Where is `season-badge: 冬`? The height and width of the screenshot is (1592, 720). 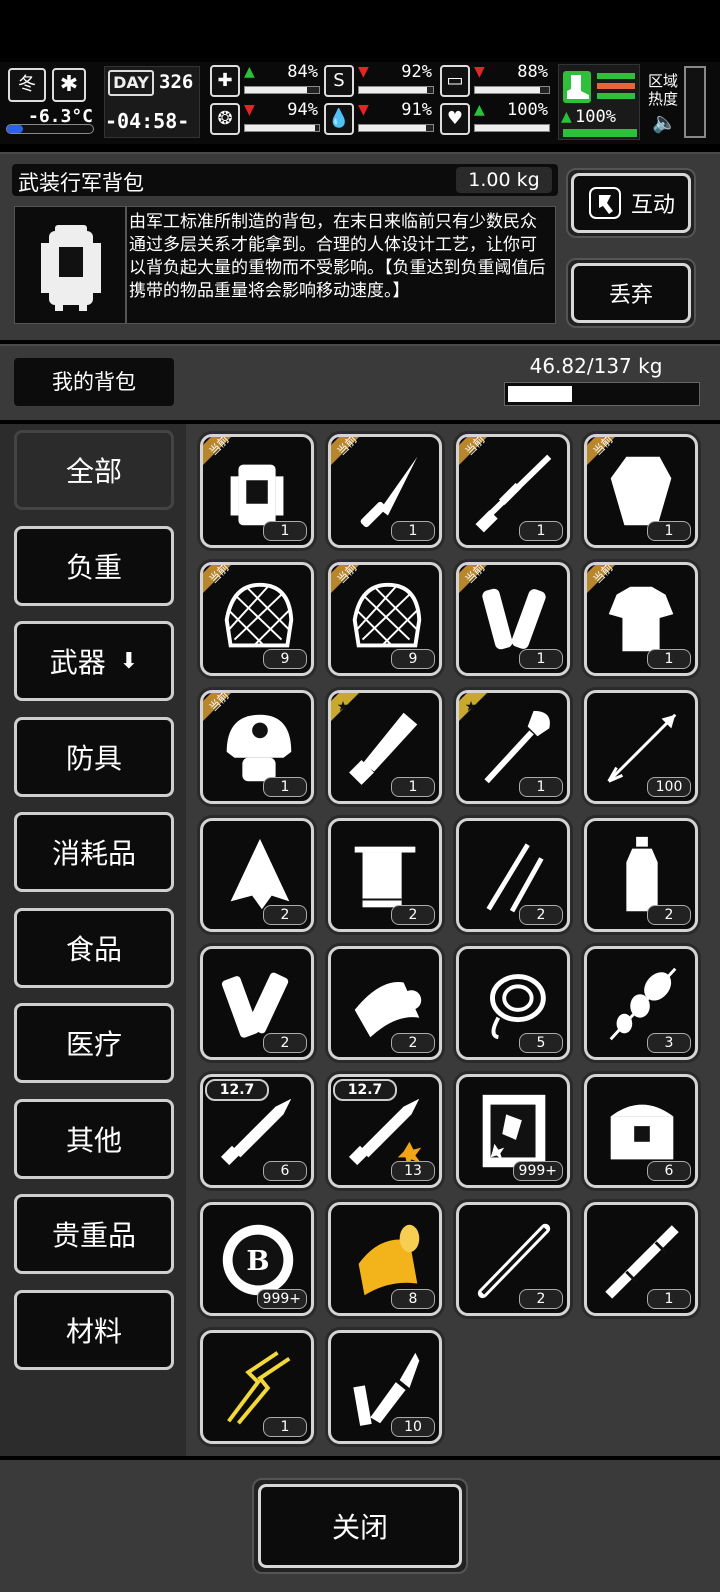
season-badge: 冬 is located at coordinates (27, 85).